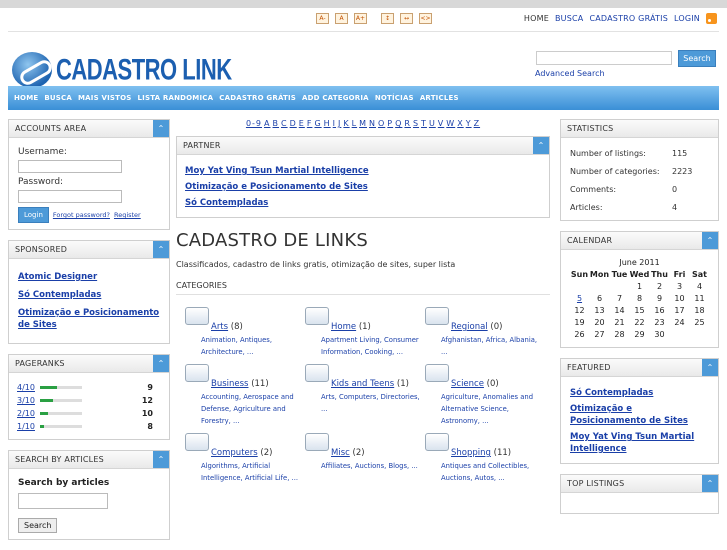 This screenshot has height=550, width=727. What do you see at coordinates (70, 196) in the screenshot?
I see `password-field` at bounding box center [70, 196].